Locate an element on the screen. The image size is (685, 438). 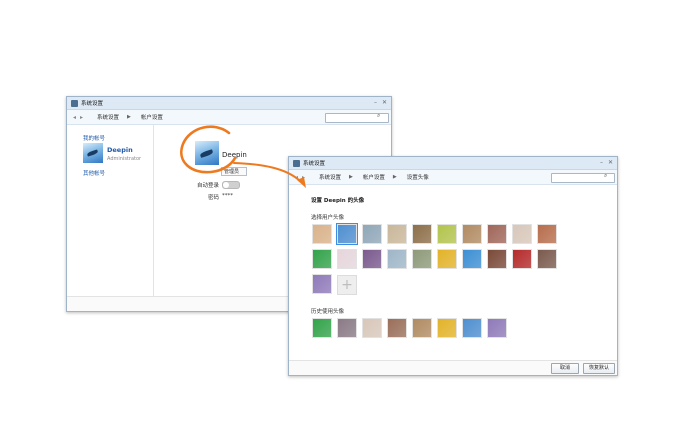
sidebar-user-name: Deepin is located at coordinates (120, 150).